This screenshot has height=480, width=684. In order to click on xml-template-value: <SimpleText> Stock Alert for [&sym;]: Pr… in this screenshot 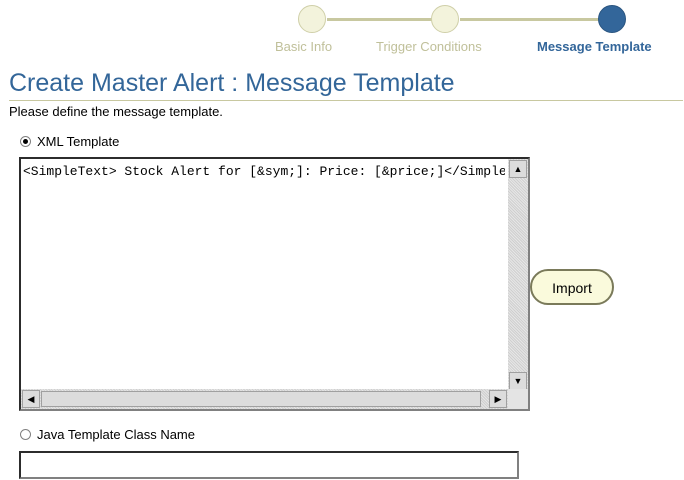, I will do `click(264, 171)`.